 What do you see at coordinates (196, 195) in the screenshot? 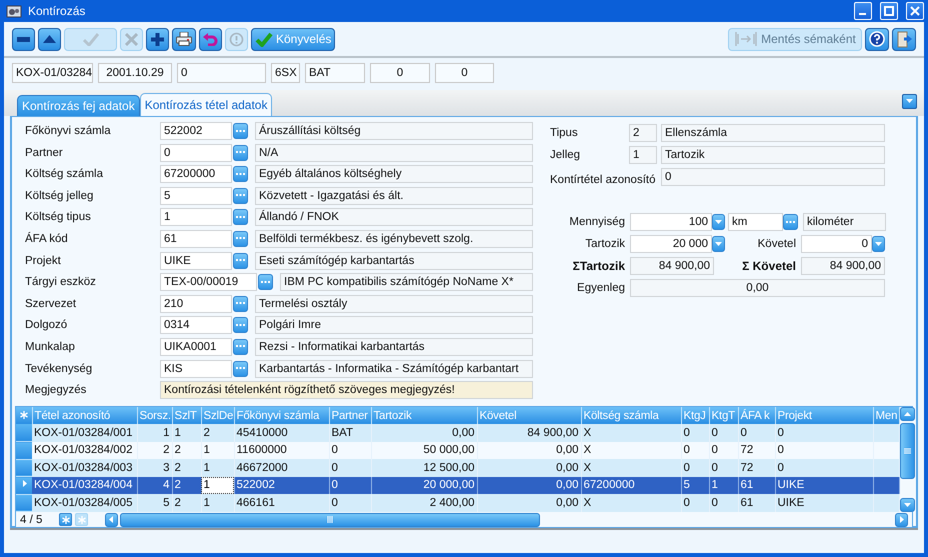
I see `code-field: 5` at bounding box center [196, 195].